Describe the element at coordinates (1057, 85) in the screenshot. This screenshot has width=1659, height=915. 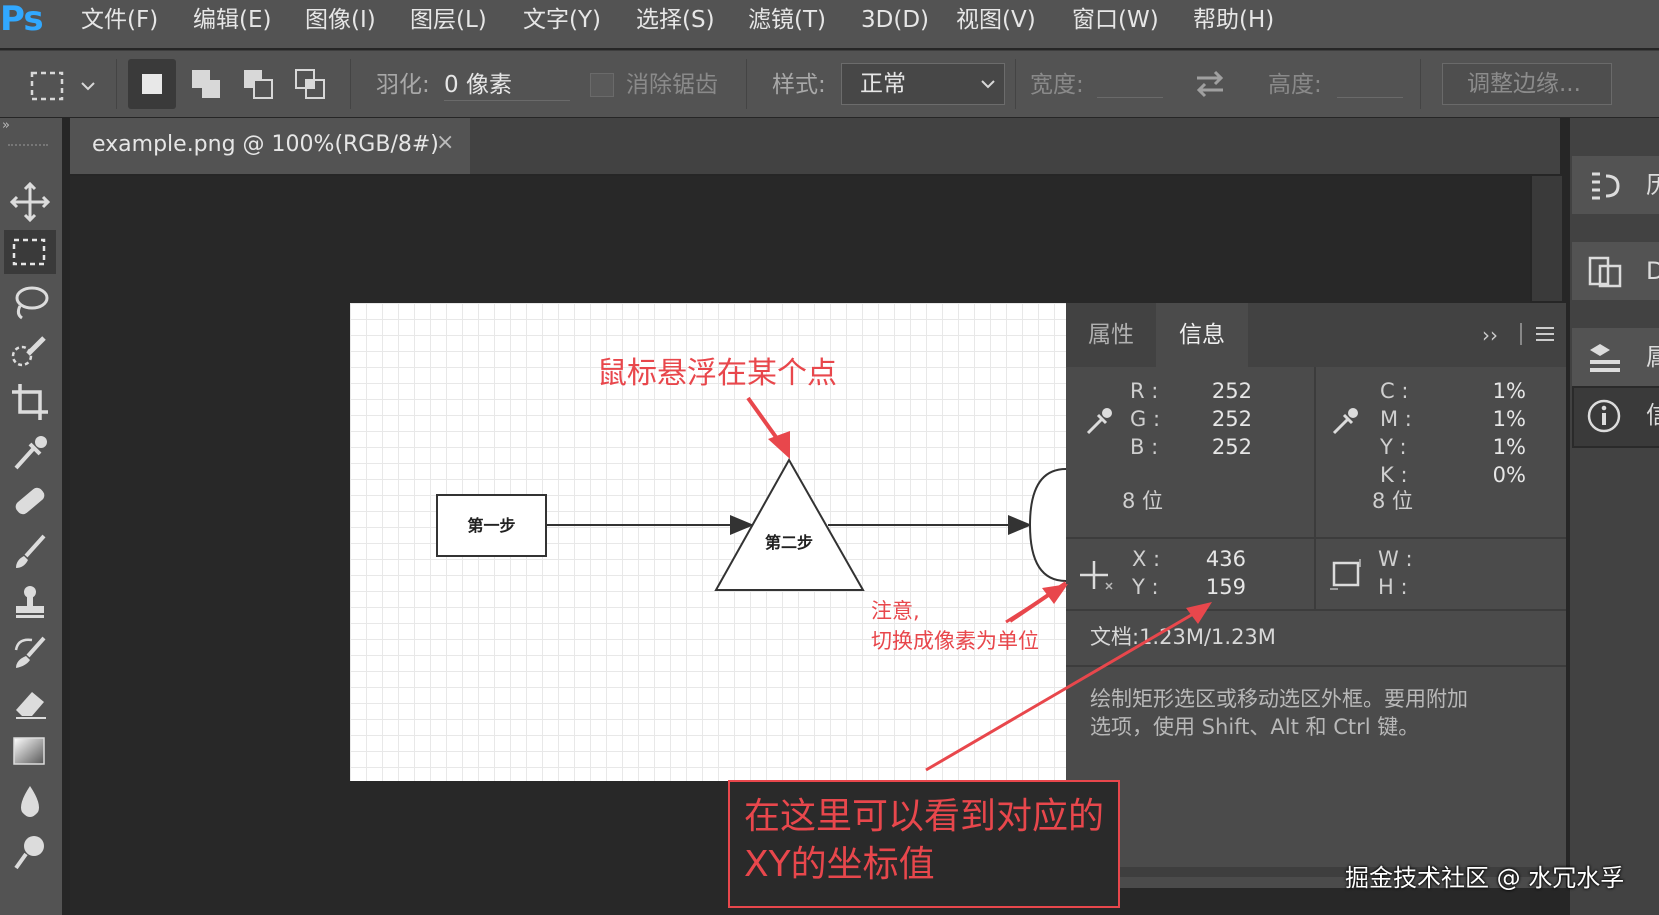
I see `width-label: 宽度:` at that location.